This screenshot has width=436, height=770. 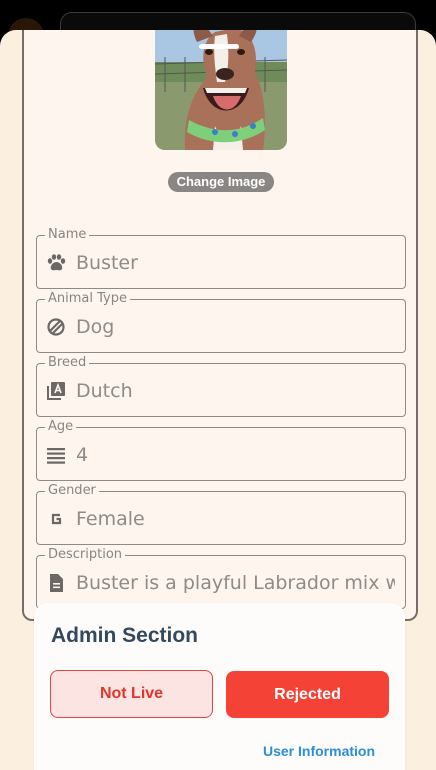 I want to click on admin-section-title: Admin Section, so click(x=125, y=635).